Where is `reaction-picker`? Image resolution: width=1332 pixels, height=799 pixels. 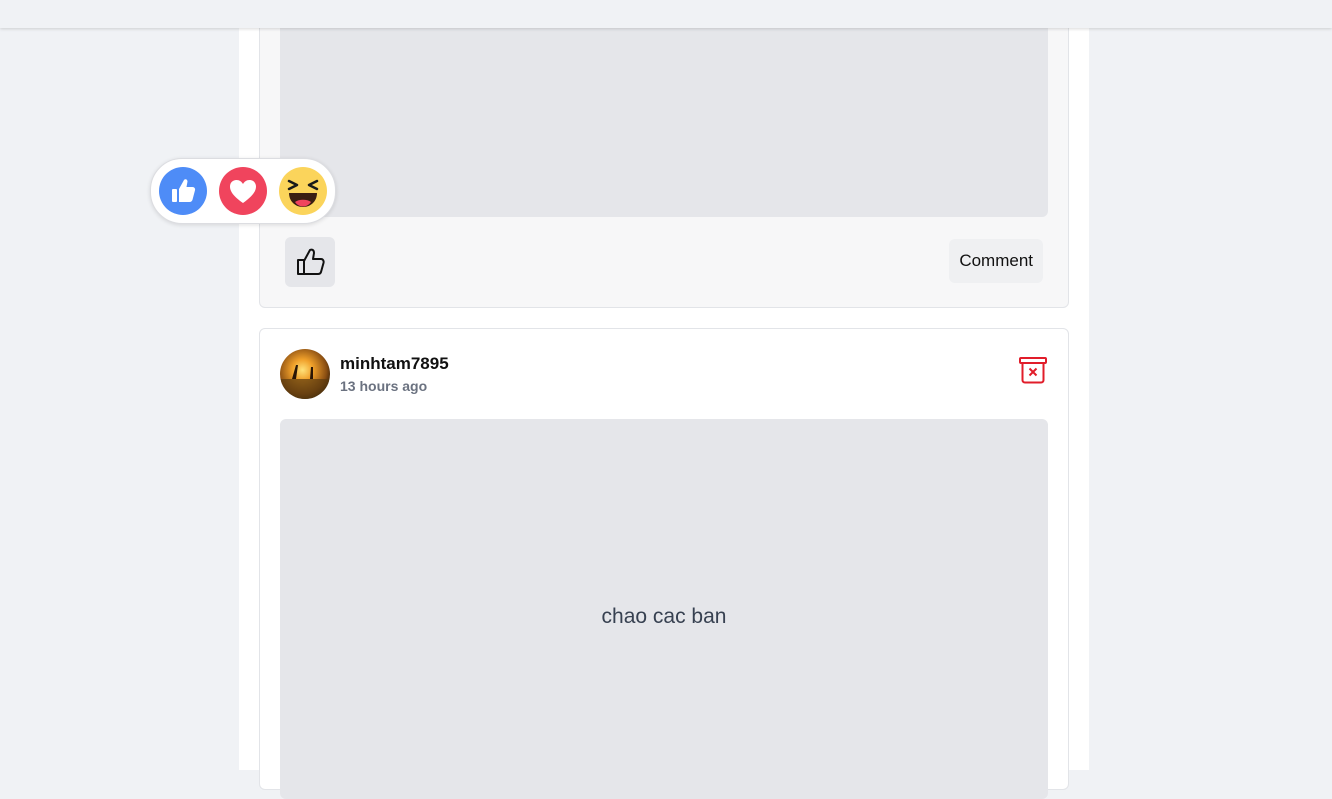 reaction-picker is located at coordinates (243, 191).